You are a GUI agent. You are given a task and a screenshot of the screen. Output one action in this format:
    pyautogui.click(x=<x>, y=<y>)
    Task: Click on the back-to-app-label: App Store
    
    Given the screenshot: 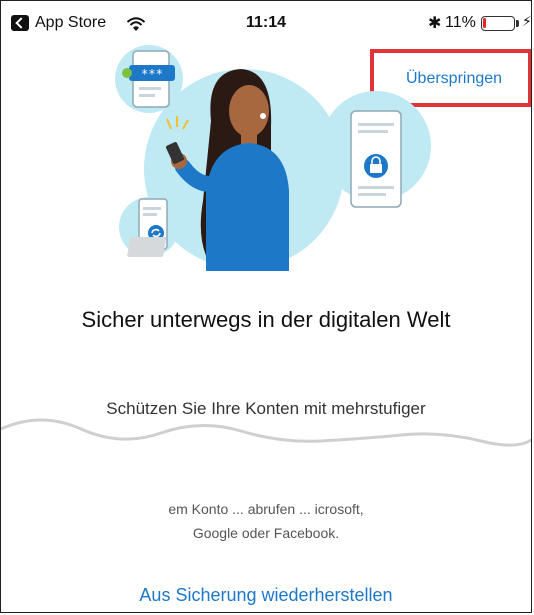 What is the action you would take?
    pyautogui.click(x=70, y=23)
    